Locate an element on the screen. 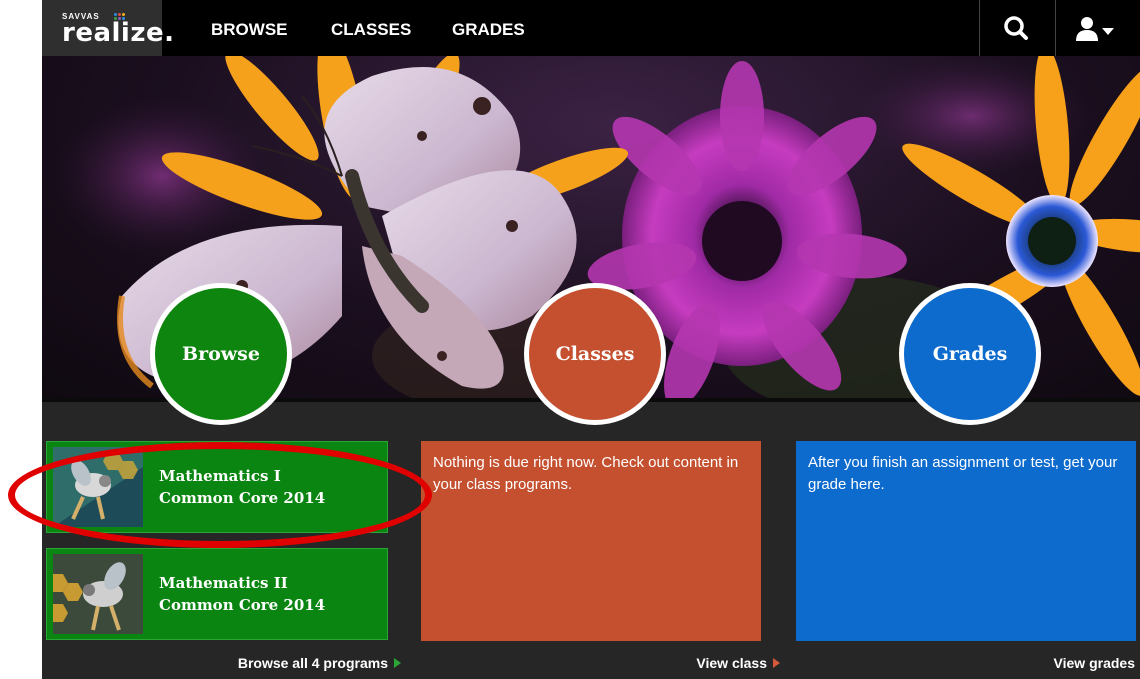  browse-circle-button: Browse is located at coordinates (221, 354).